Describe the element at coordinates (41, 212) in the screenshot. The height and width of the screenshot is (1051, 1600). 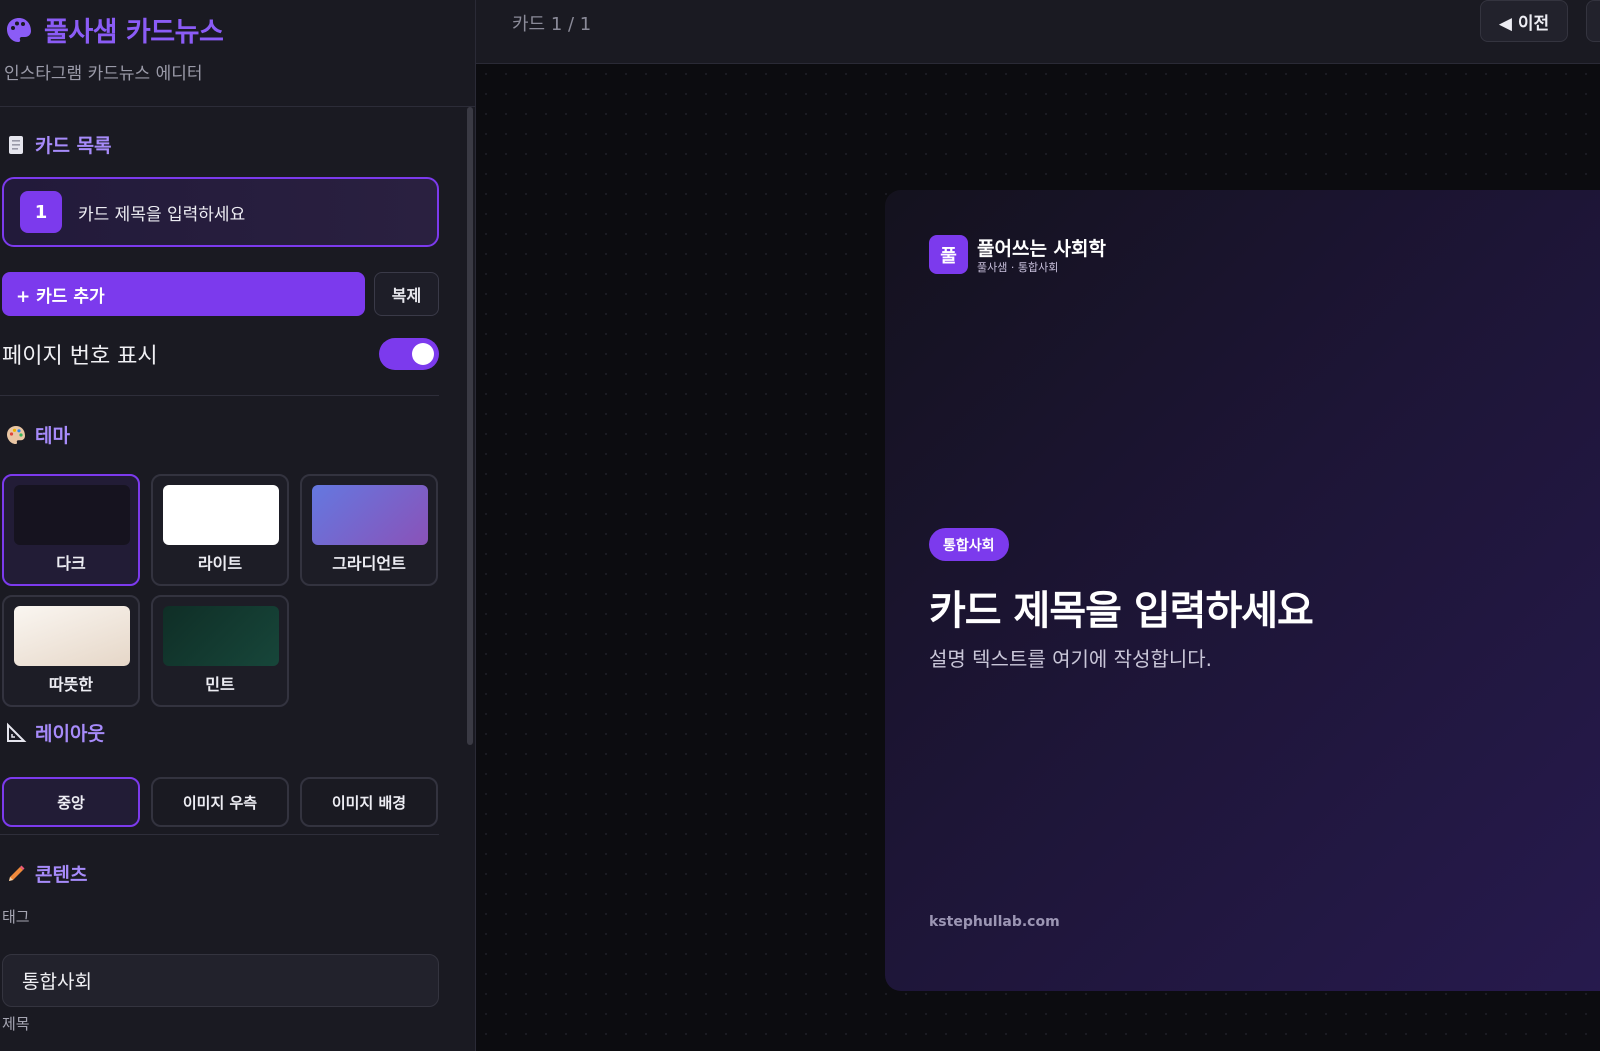
I see `card-number-badge: 1` at that location.